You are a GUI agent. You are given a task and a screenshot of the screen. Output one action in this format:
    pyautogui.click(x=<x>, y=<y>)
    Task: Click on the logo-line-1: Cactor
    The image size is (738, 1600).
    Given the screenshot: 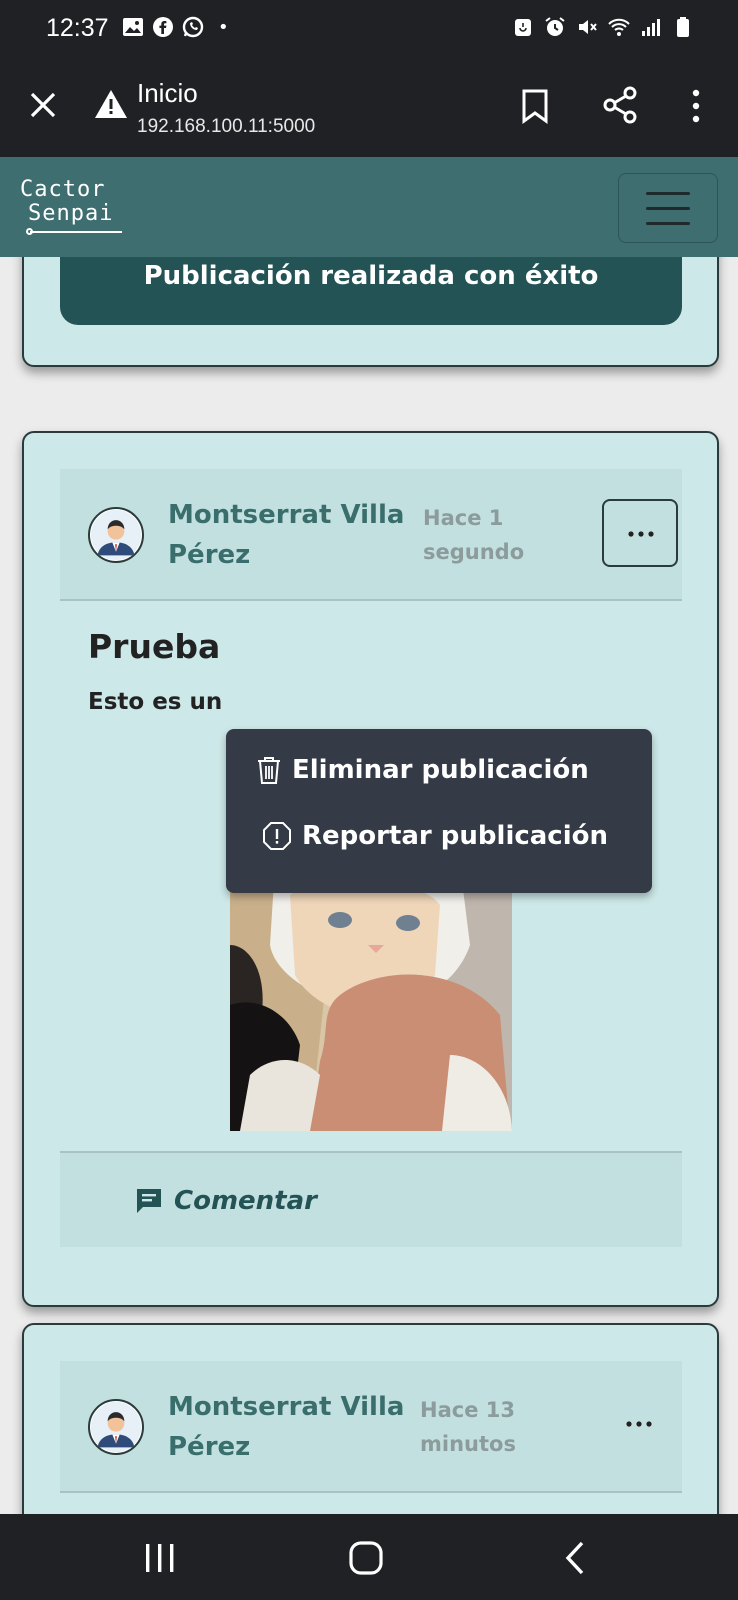 What is the action you would take?
    pyautogui.click(x=63, y=189)
    